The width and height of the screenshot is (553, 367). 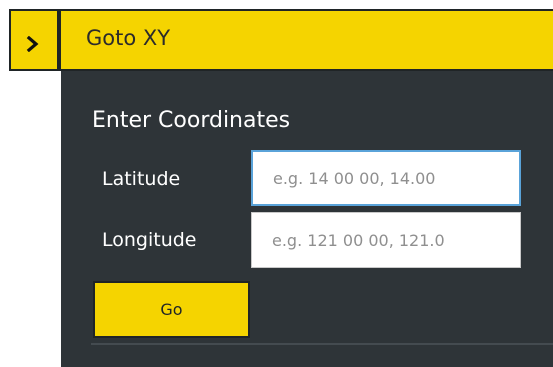 I want to click on chevron-right-icon, so click(x=32, y=44).